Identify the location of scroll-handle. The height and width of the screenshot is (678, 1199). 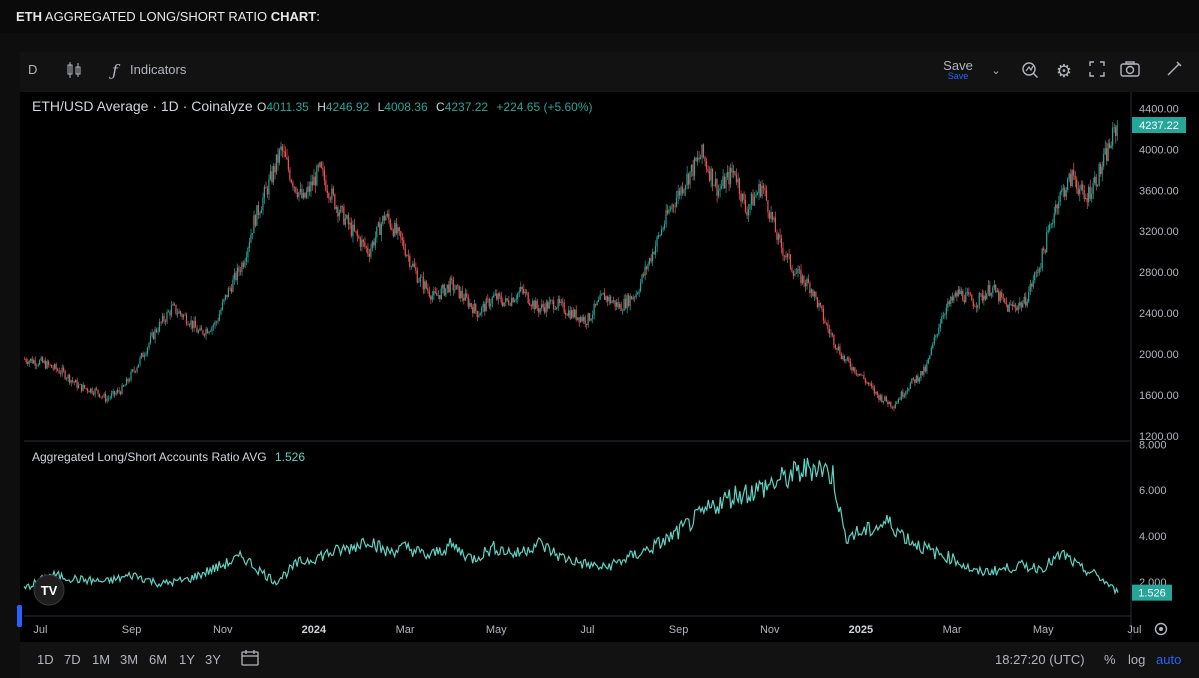
(19, 616).